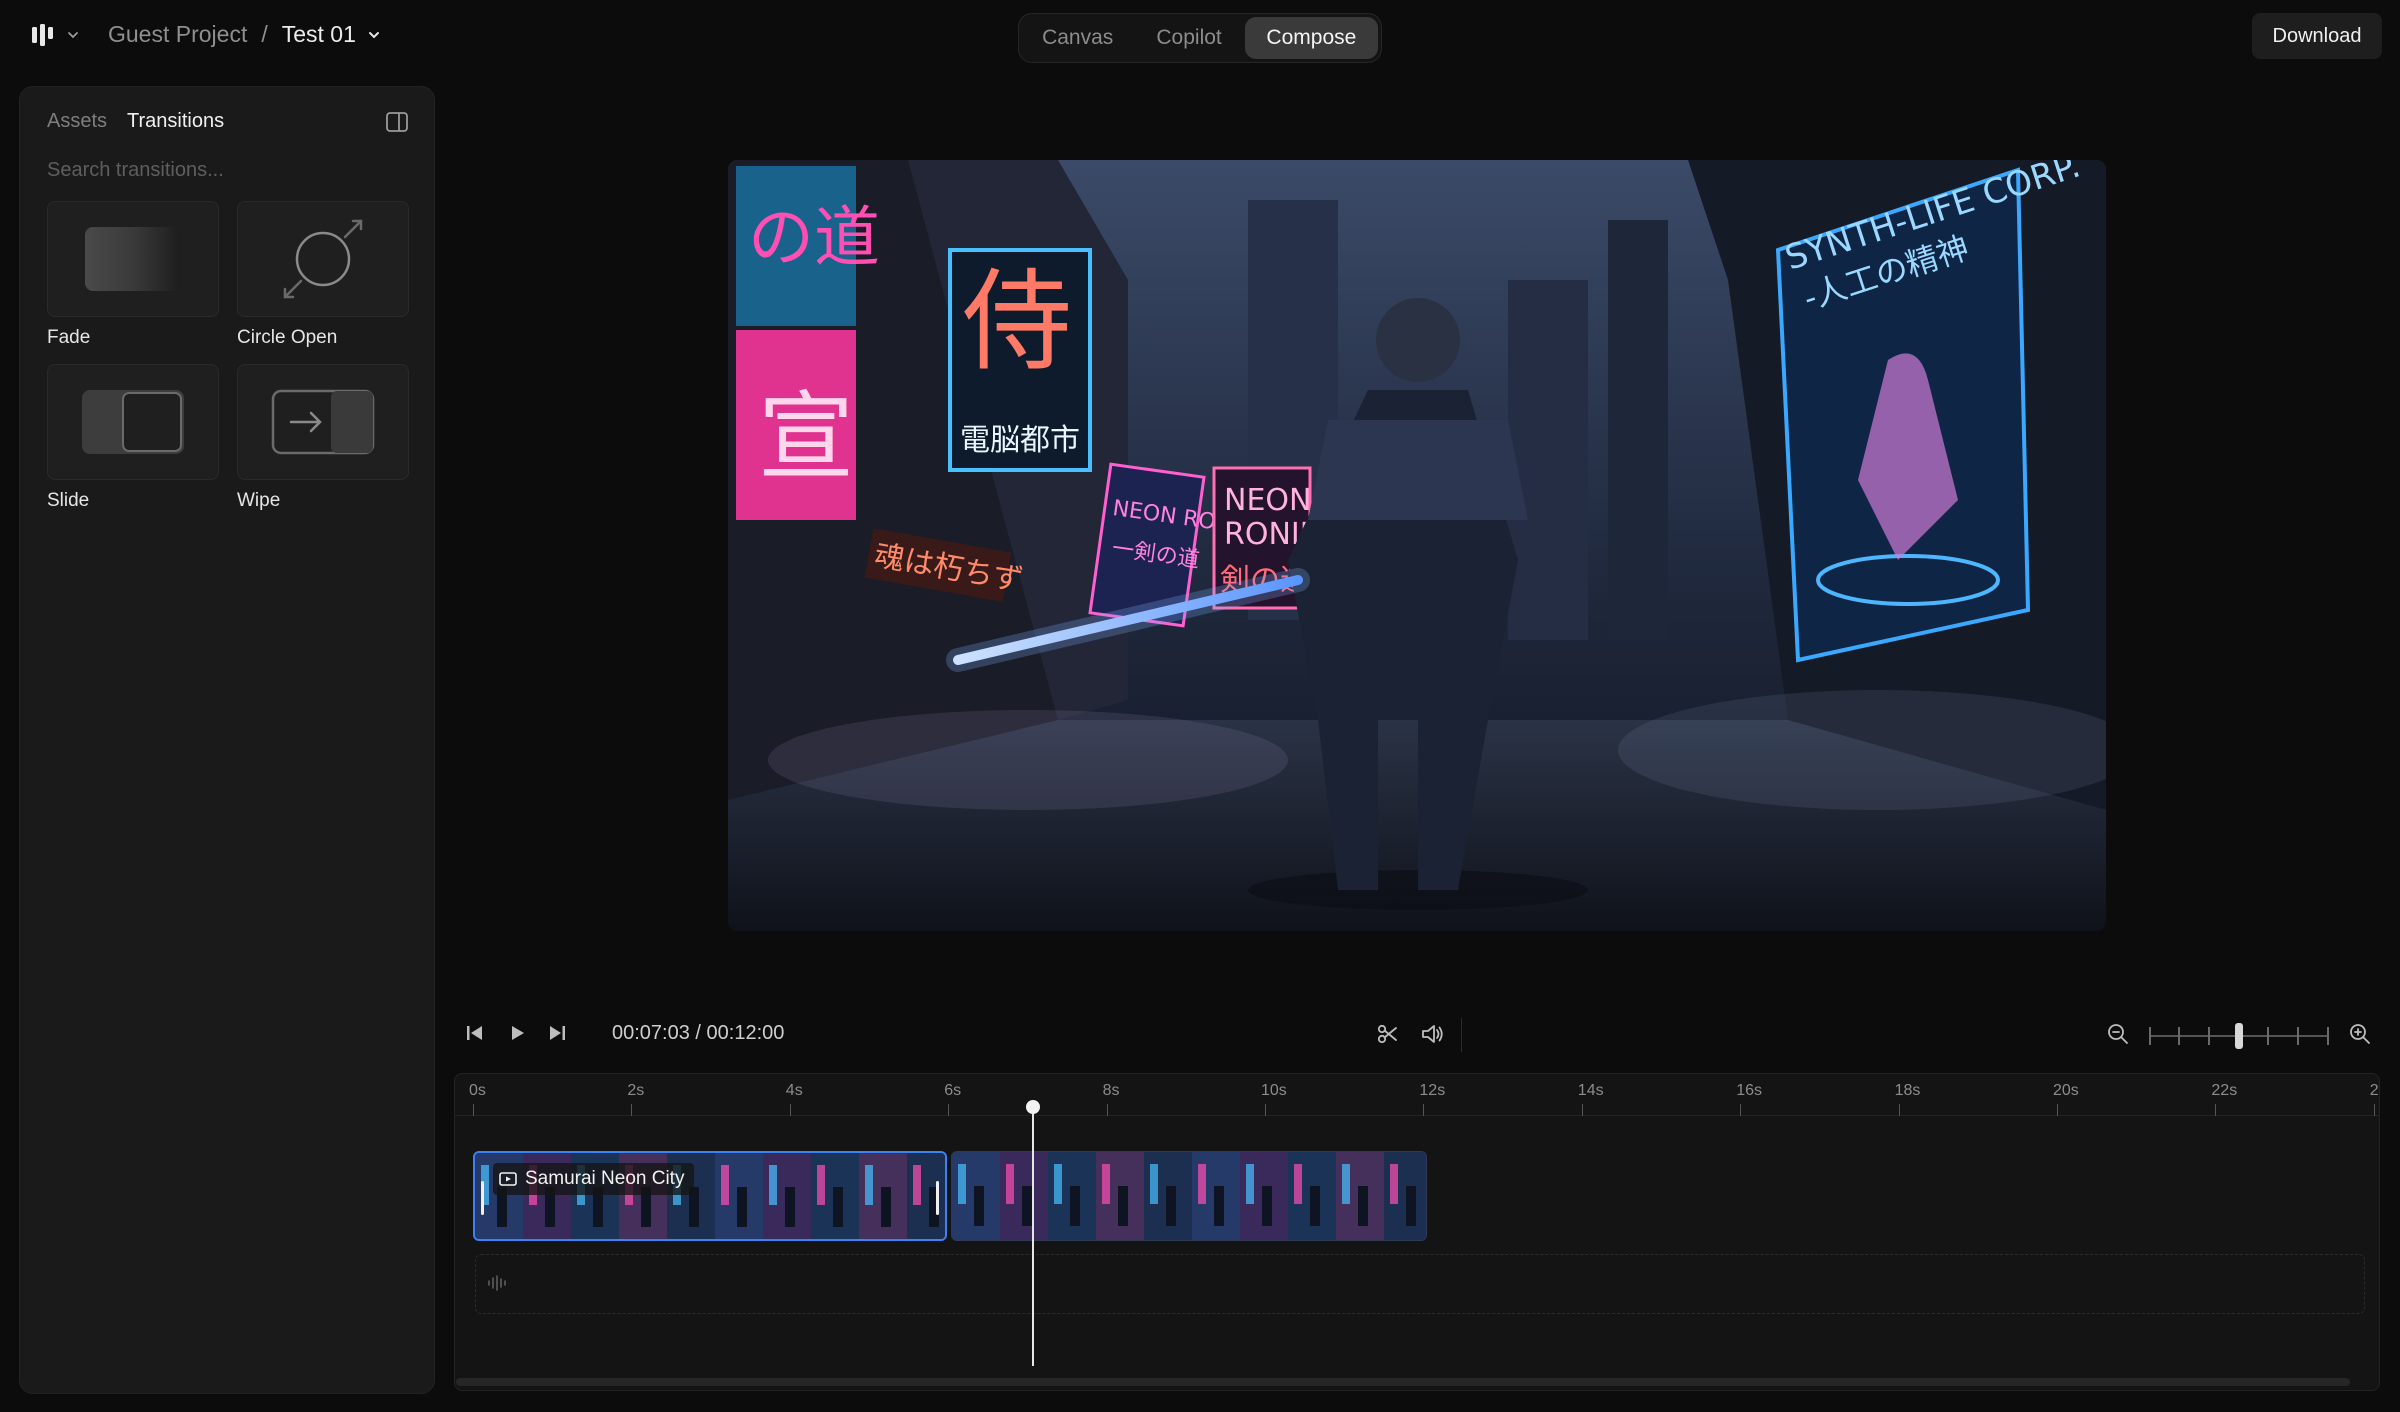  I want to click on transition-fade: Fade, so click(133, 275).